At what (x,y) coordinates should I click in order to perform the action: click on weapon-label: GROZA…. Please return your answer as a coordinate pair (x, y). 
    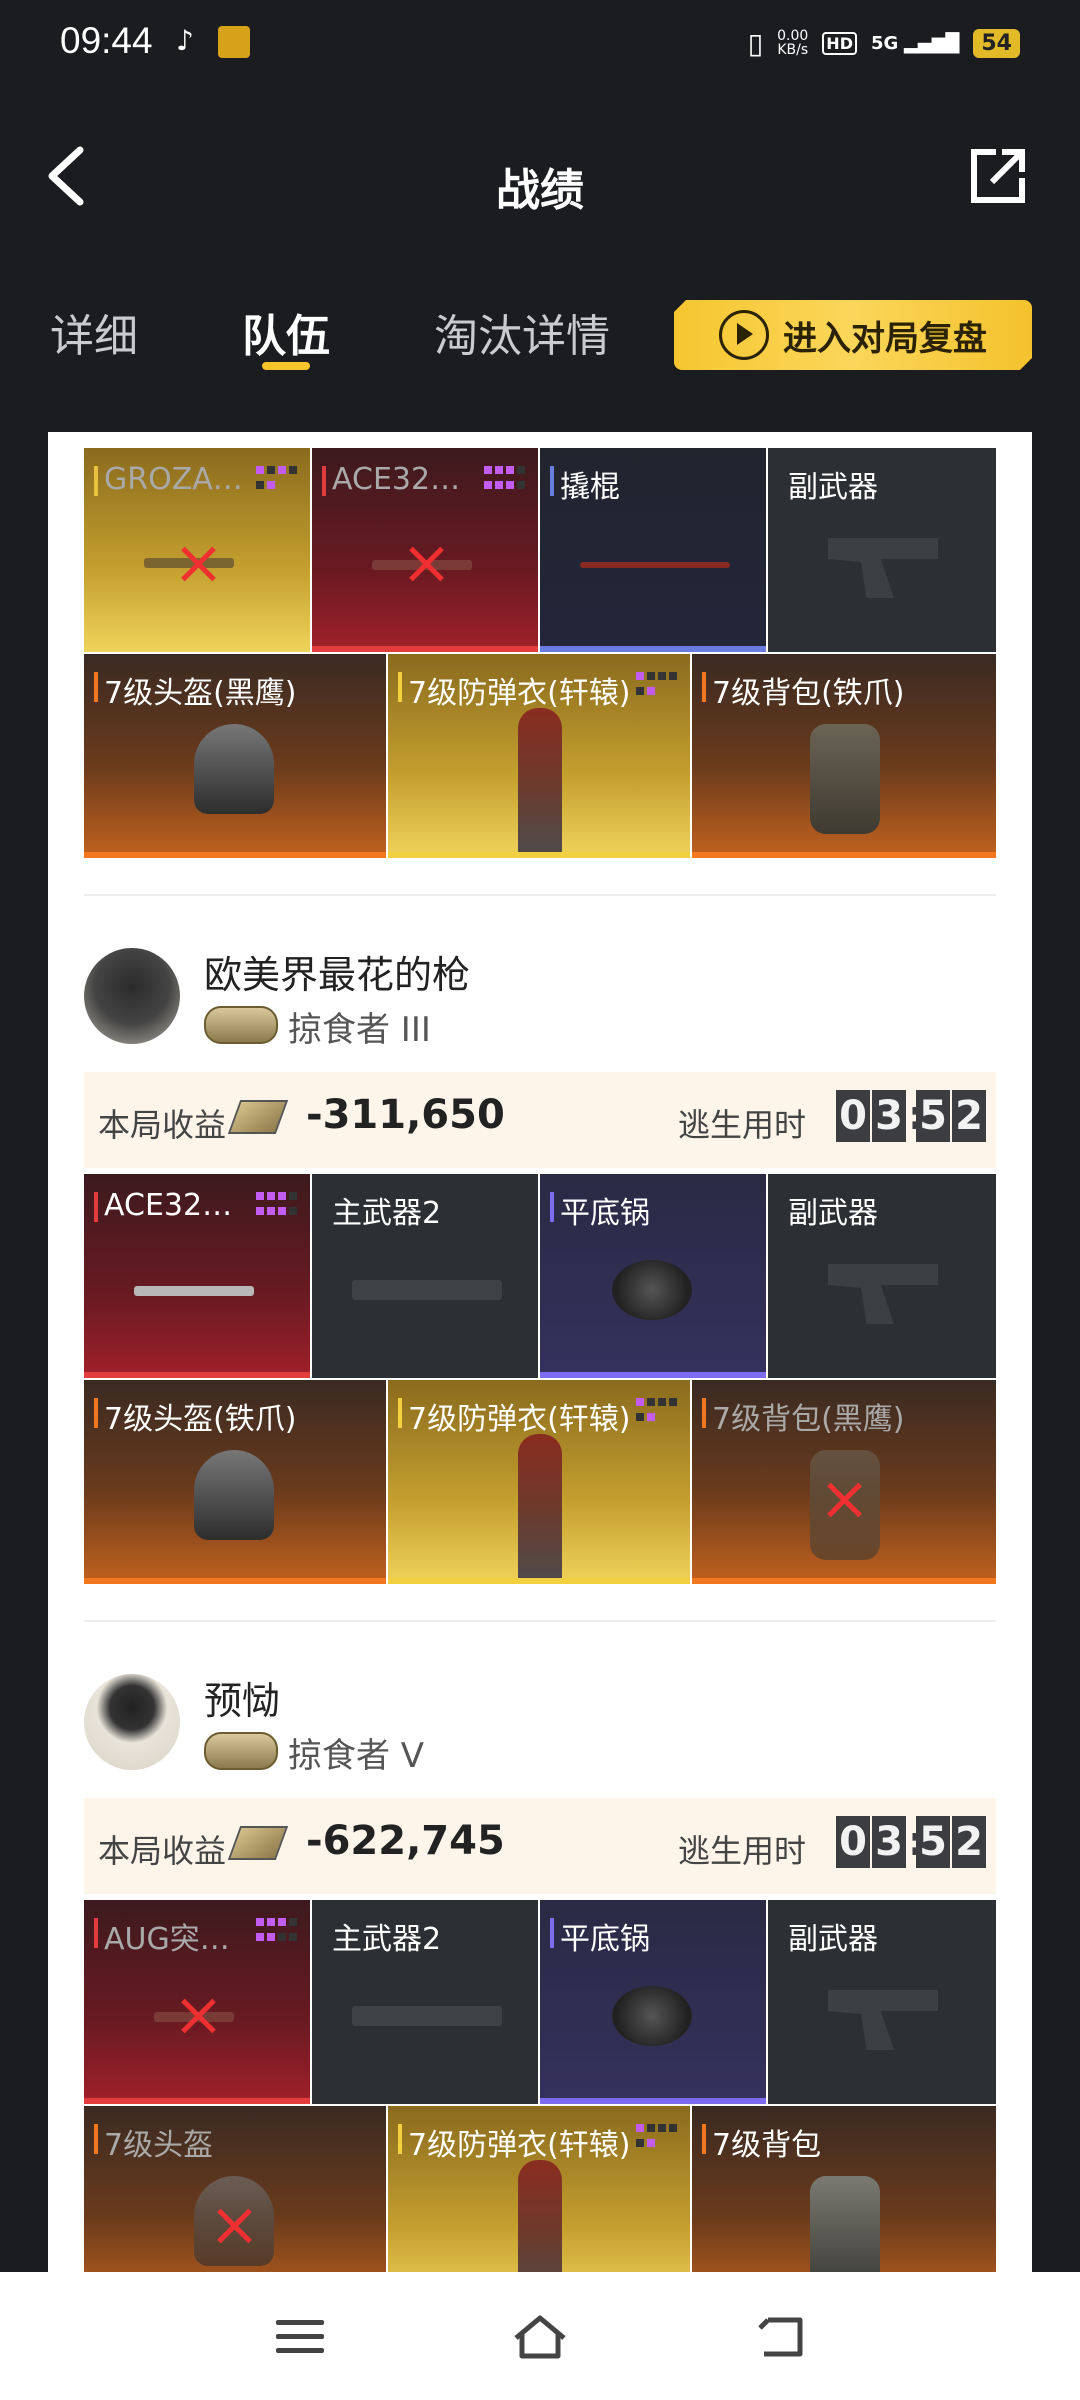
    Looking at the image, I should click on (168, 479).